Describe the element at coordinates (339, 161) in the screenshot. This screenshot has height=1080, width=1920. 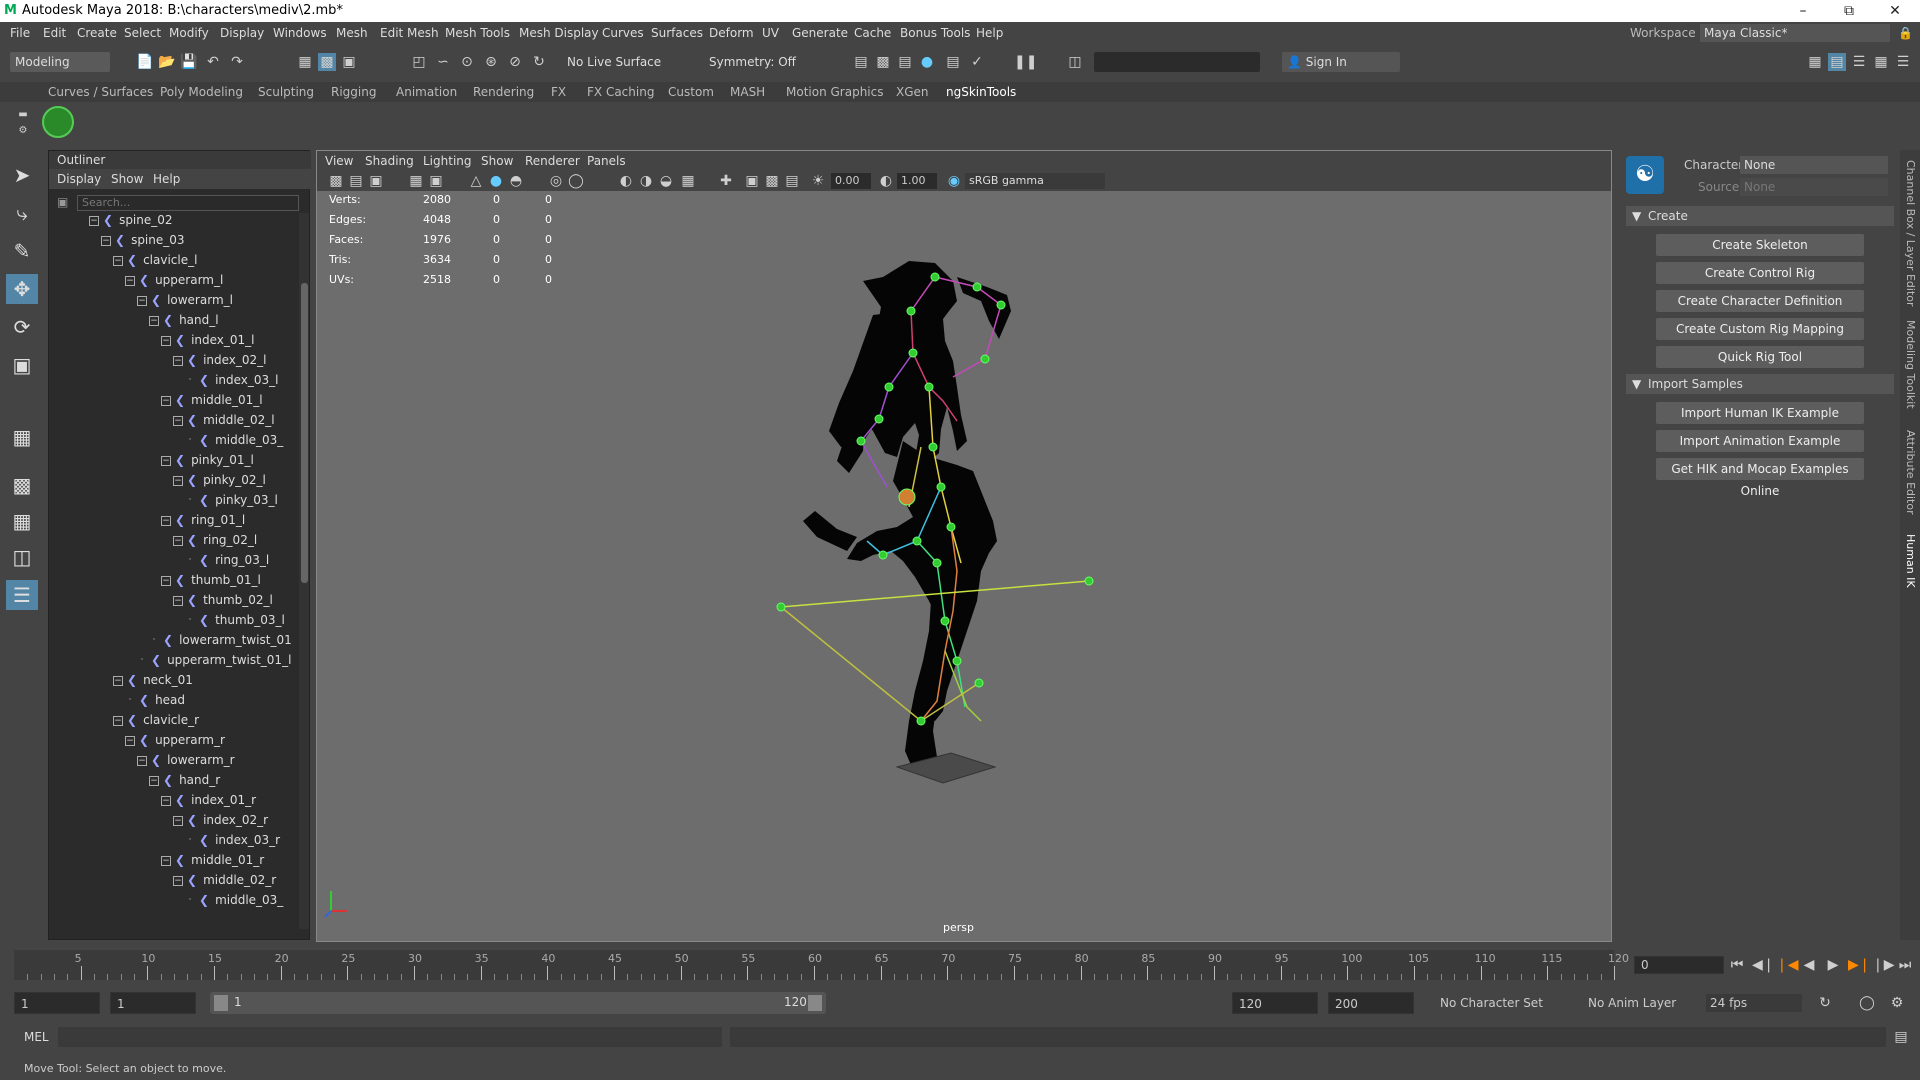
I see `viewport-menu-view: View` at that location.